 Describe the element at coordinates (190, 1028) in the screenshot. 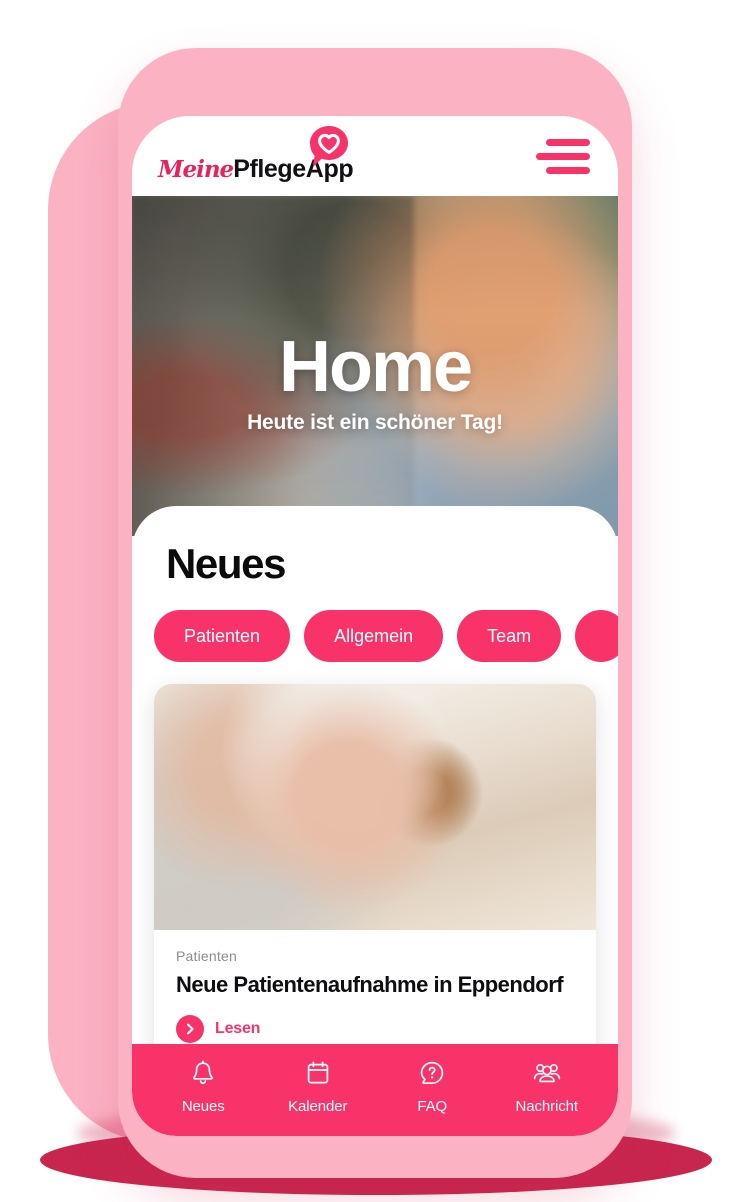

I see `chevron-right-icon` at that location.